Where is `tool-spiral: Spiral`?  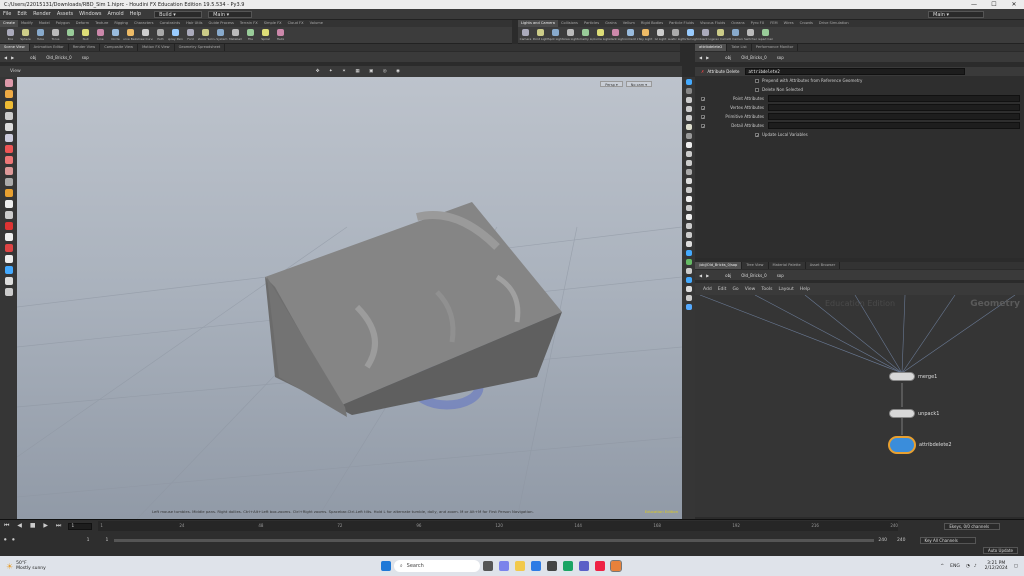
tool-spiral: Spiral is located at coordinates (265, 35).